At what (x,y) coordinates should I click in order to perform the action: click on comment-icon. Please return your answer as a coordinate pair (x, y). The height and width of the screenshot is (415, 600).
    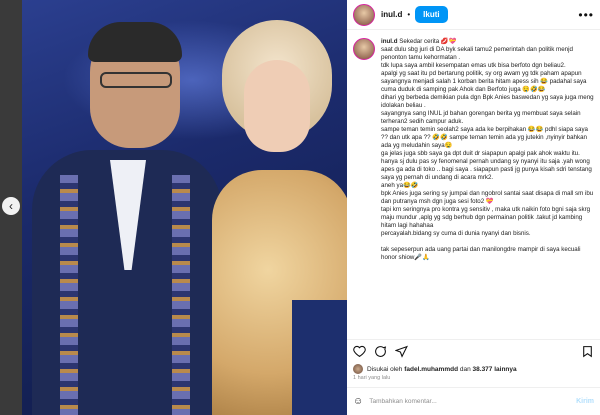
    Looking at the image, I should click on (380, 351).